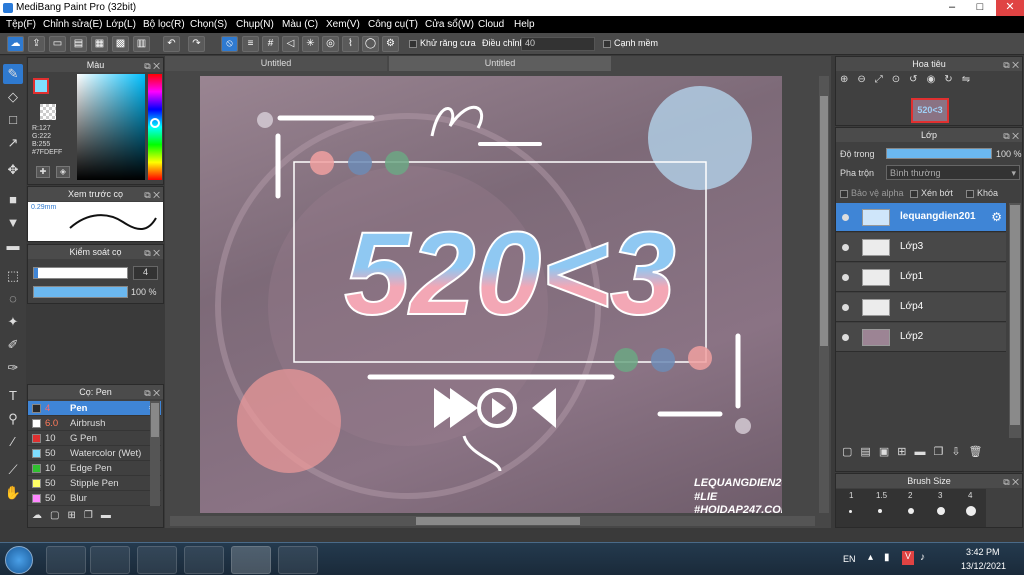  I want to click on add-brush-icon: ⊞, so click(75, 515).